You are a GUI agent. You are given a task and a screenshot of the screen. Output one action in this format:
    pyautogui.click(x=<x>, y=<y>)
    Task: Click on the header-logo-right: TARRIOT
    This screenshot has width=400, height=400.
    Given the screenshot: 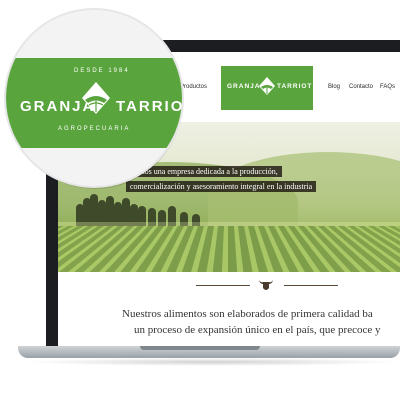 What is the action you would take?
    pyautogui.click(x=295, y=86)
    